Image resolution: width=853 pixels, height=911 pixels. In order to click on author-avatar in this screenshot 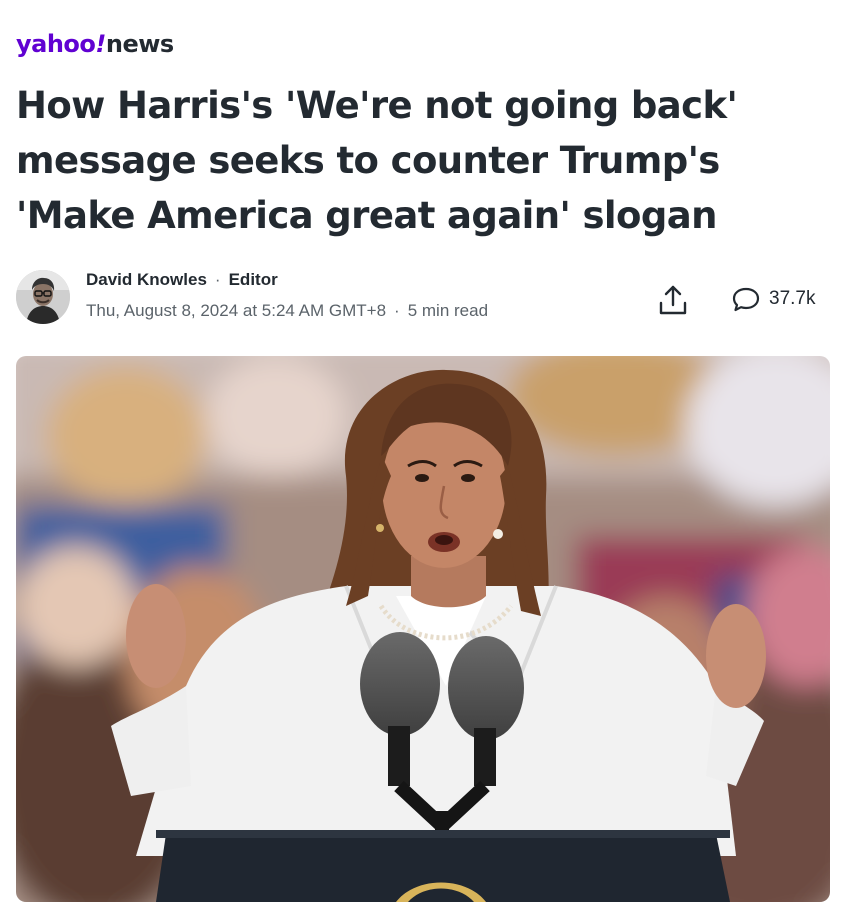, I will do `click(43, 297)`.